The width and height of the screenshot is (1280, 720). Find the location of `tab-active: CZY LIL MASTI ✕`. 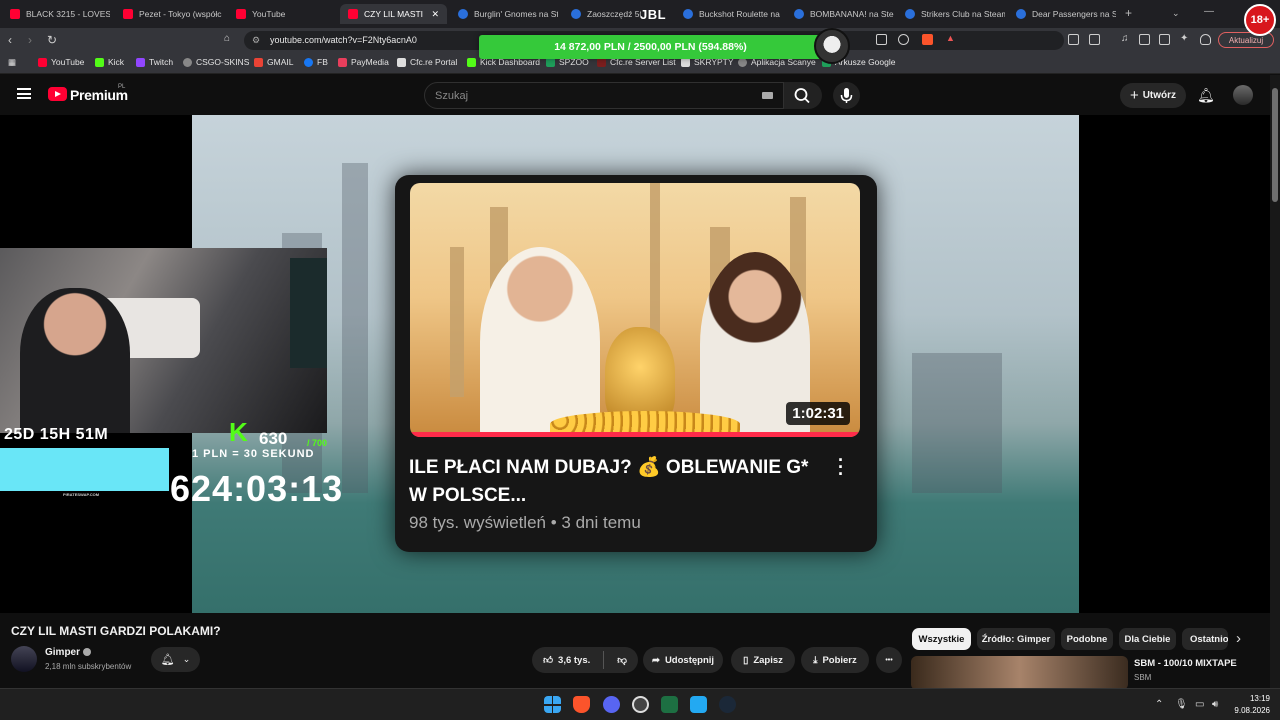

tab-active: CZY LIL MASTI ✕ is located at coordinates (393, 14).